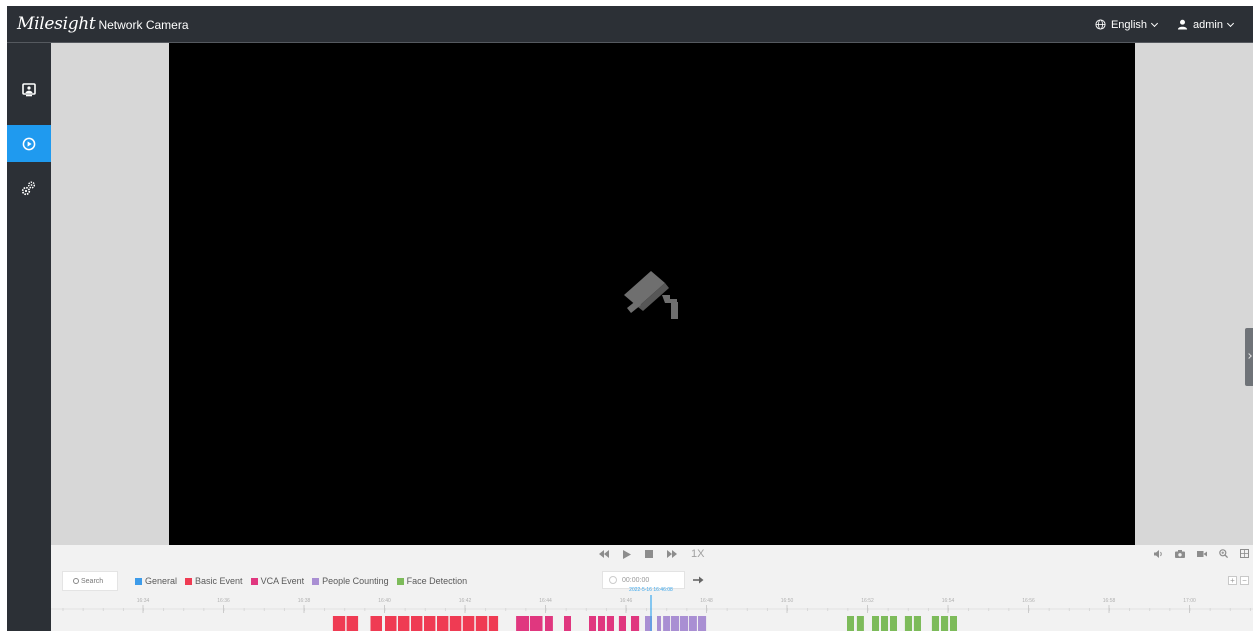 The image size is (1253, 631). Describe the element at coordinates (1249, 357) in the screenshot. I see `side-panel-toggle` at that location.